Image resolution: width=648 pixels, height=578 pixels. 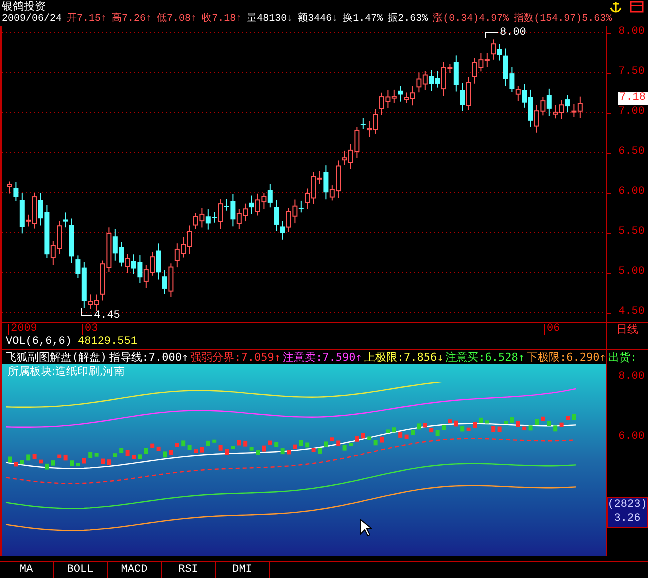 What do you see at coordinates (563, 19) in the screenshot?
I see `quote-field: 指数(154.97)5.63%` at bounding box center [563, 19].